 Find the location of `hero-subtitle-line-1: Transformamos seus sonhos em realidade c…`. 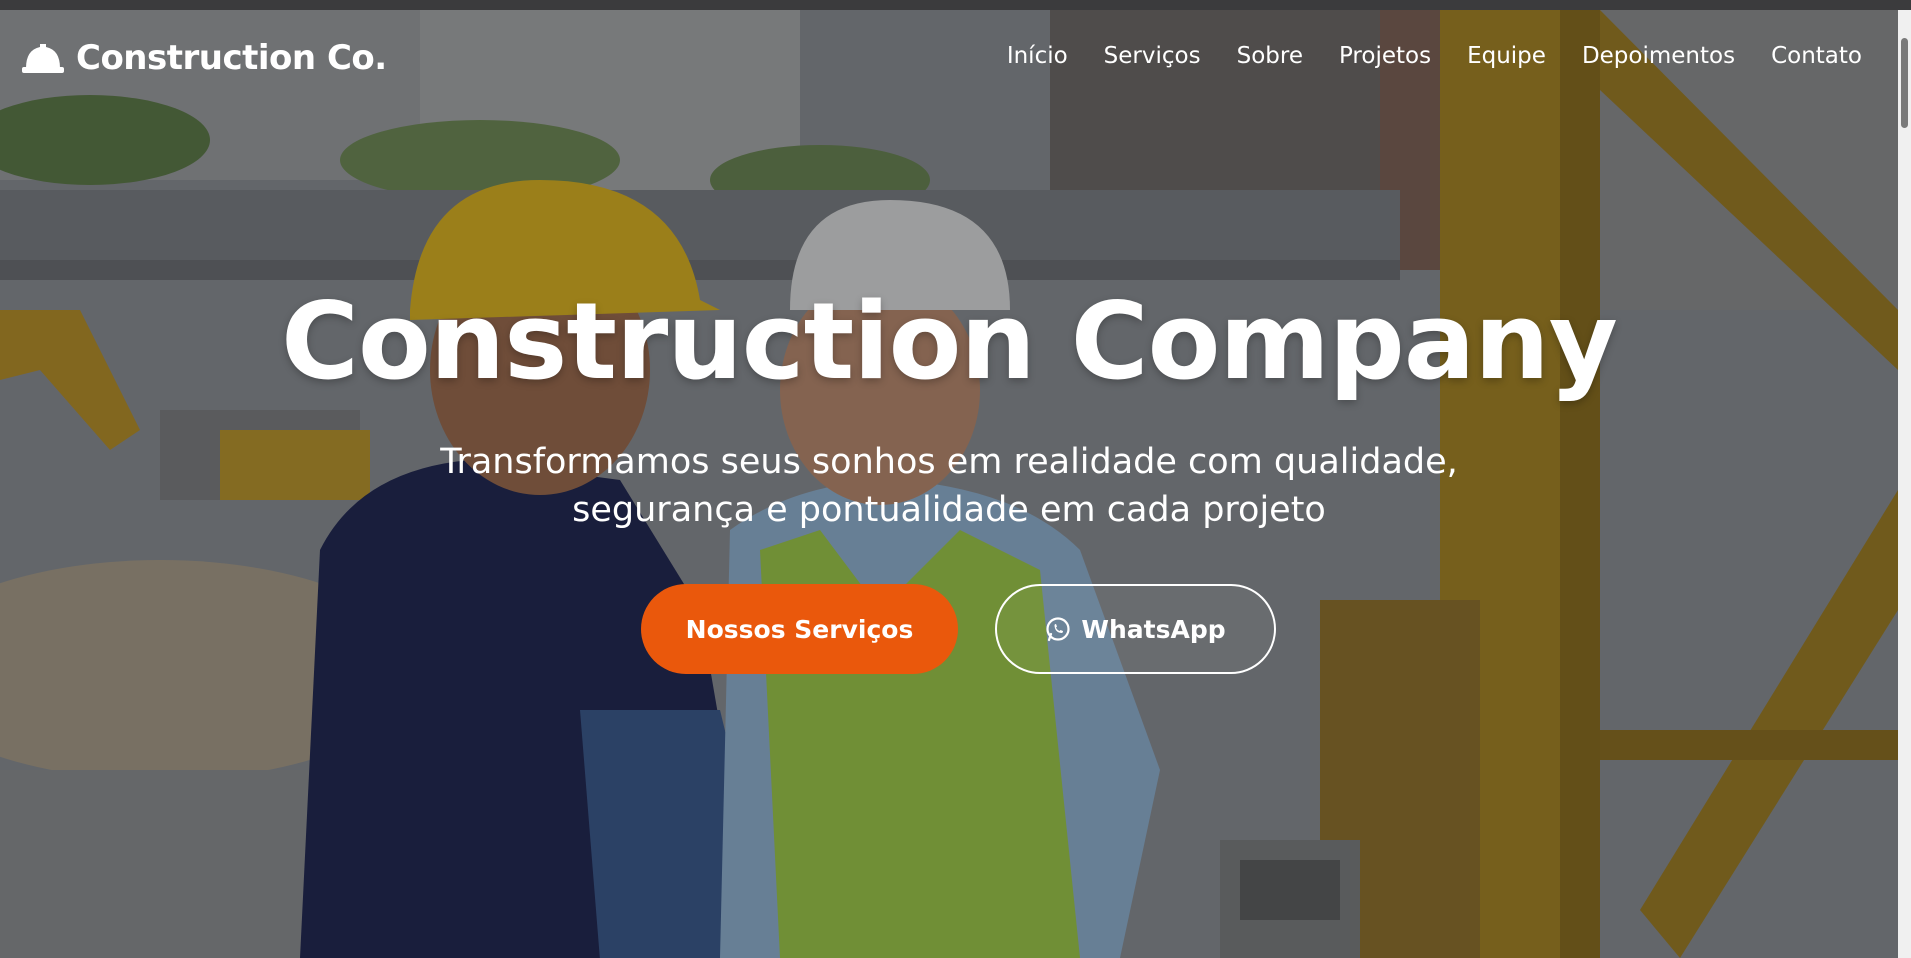

hero-subtitle-line-1: Transformamos seus sonhos em realidade c… is located at coordinates (949, 462).